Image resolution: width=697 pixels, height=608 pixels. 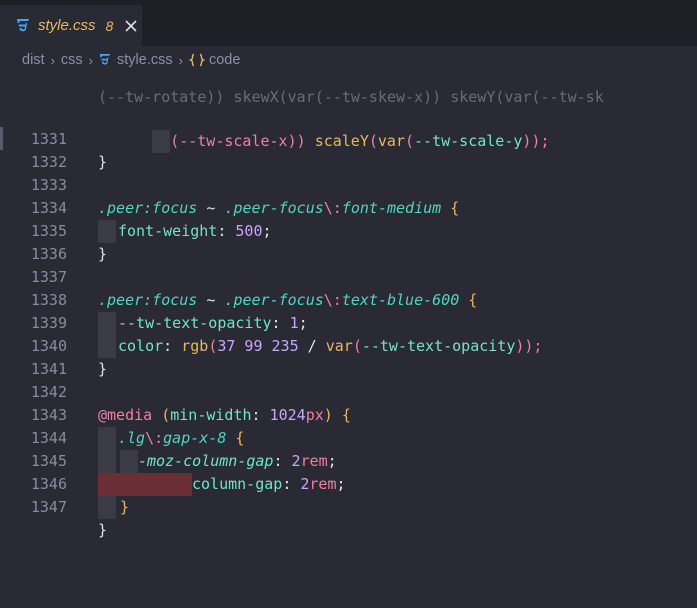 I want to click on breadcrumb-css: css, so click(x=72, y=60).